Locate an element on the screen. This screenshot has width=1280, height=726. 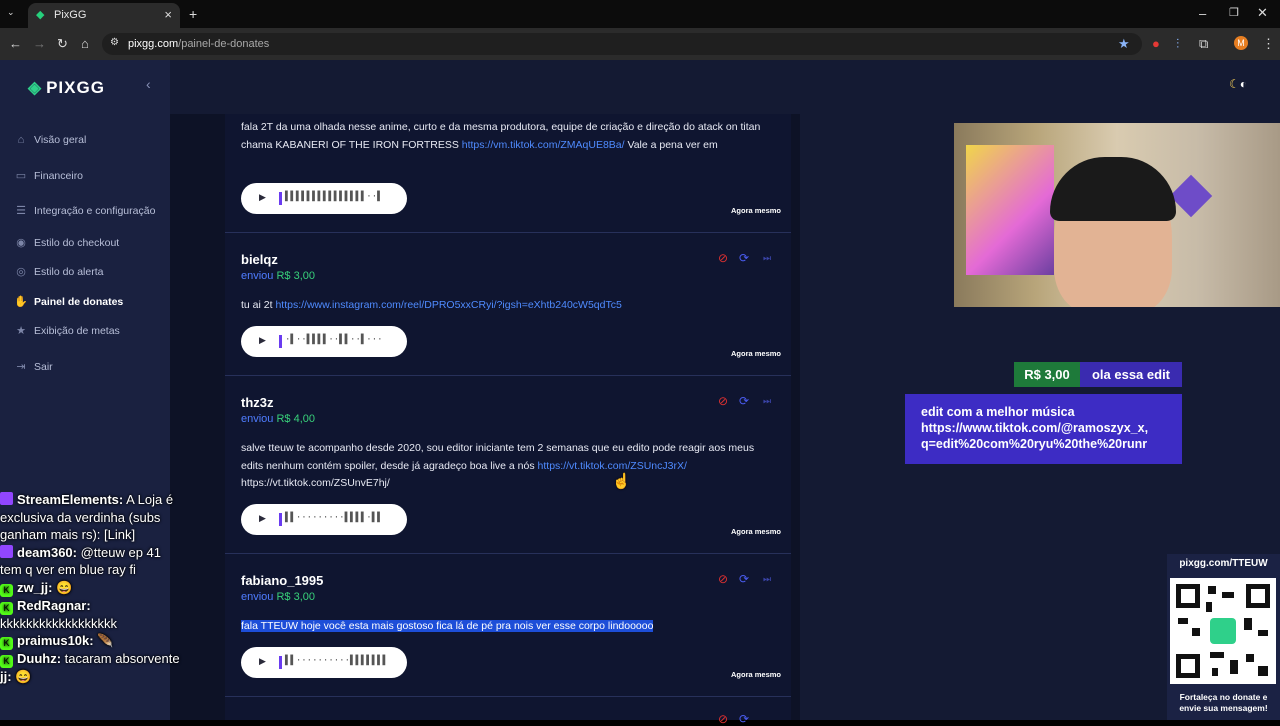
sidebar-item-financeiro: ▭ Financeiro is located at coordinates (48, 175).